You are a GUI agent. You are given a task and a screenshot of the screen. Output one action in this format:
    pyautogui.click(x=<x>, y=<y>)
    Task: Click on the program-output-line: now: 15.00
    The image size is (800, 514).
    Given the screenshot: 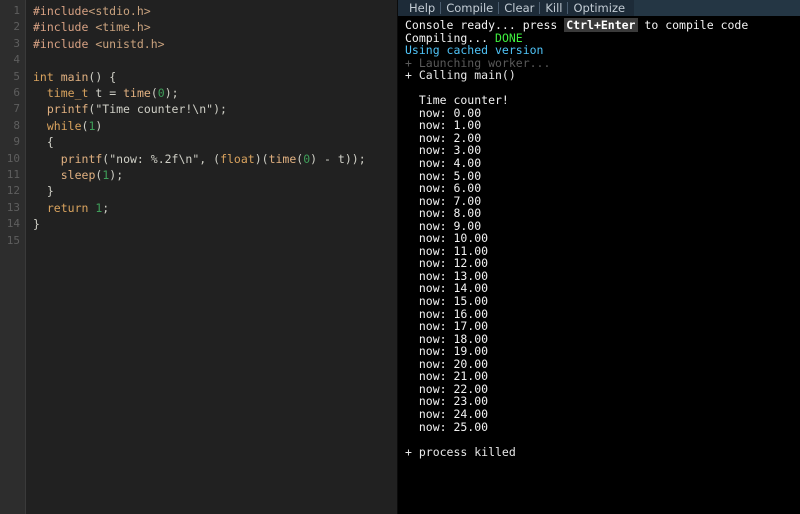 What is the action you would take?
    pyautogui.click(x=447, y=301)
    